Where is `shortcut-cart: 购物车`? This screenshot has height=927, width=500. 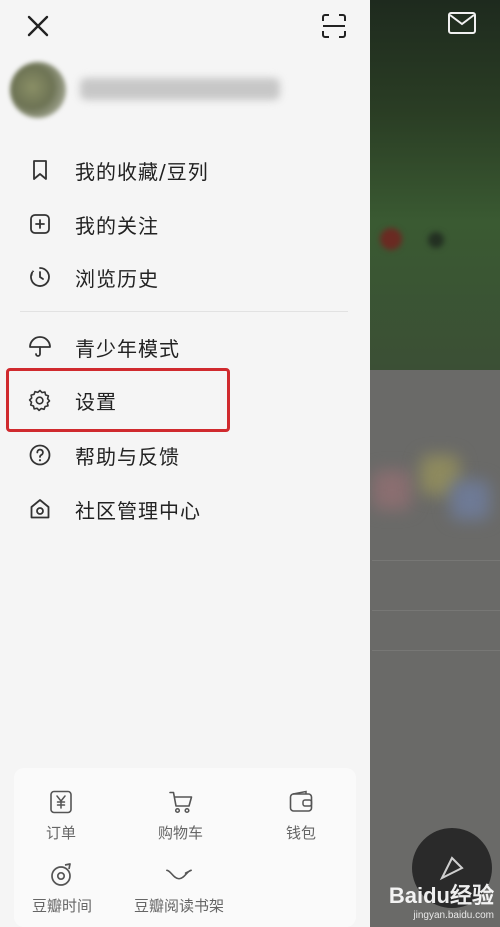 shortcut-cart: 购物车 is located at coordinates (180, 815).